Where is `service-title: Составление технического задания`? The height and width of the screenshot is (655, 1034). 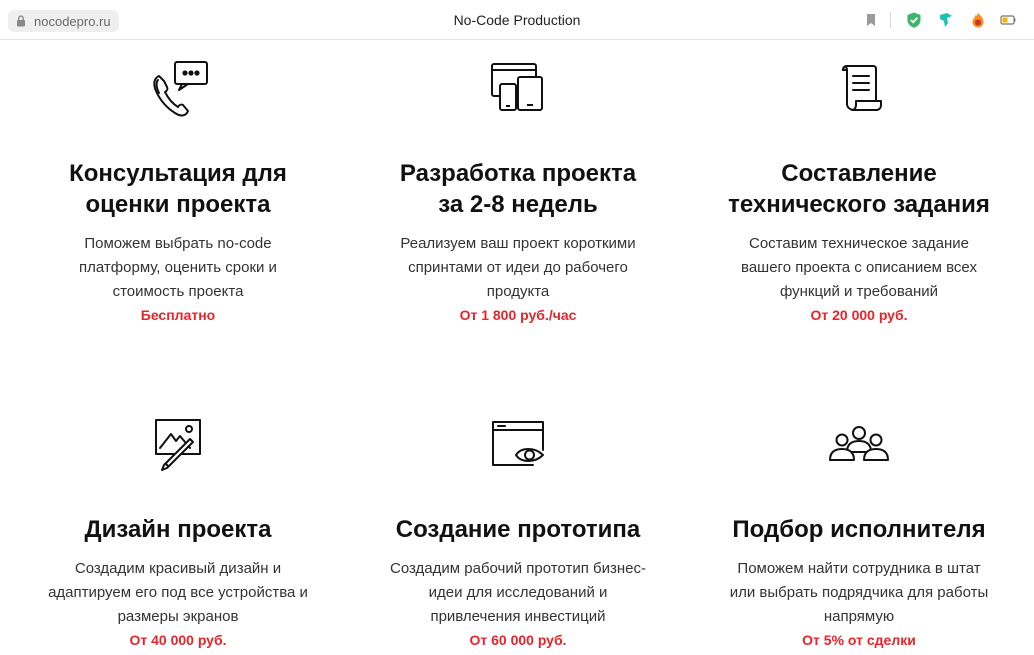
service-title: Составление технического задания is located at coordinates (859, 189).